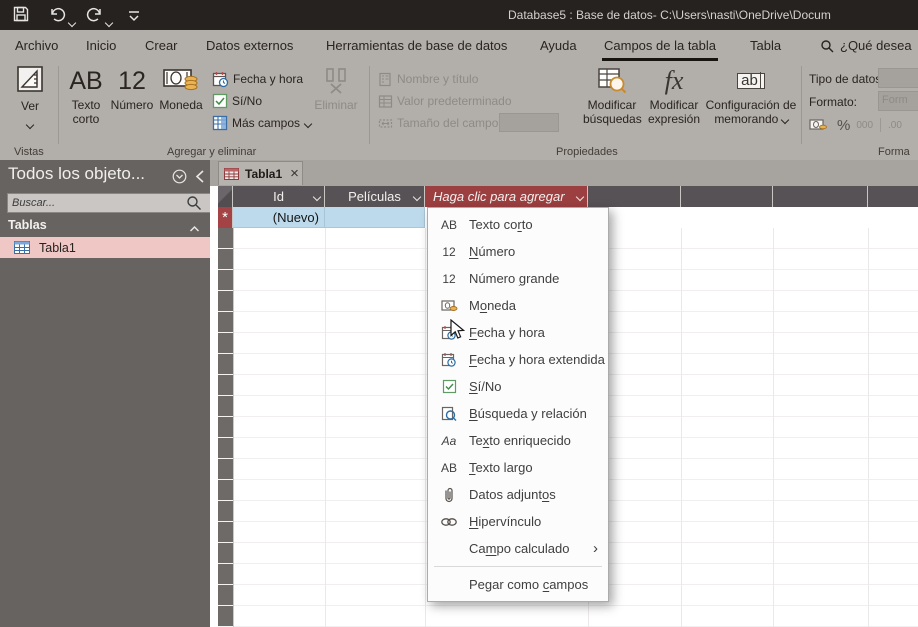 The width and height of the screenshot is (918, 627). What do you see at coordinates (57, 17) in the screenshot?
I see `undo-icon` at bounding box center [57, 17].